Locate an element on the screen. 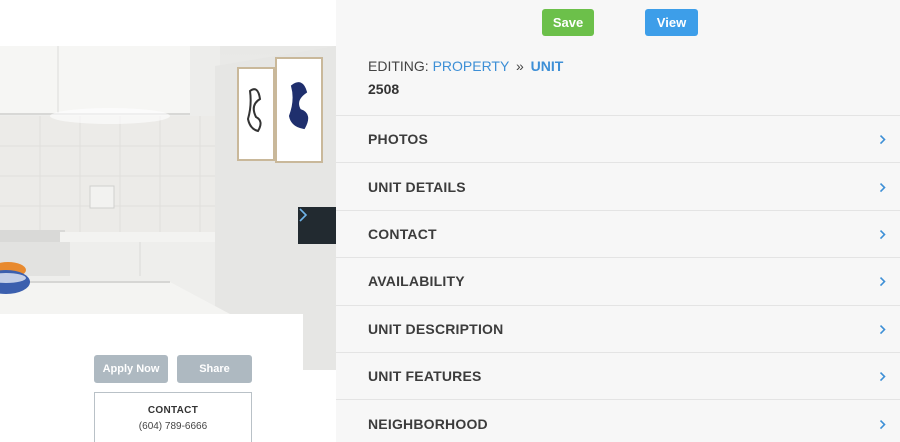 The width and height of the screenshot is (900, 442). section-label: AVAILABILITY is located at coordinates (416, 281).